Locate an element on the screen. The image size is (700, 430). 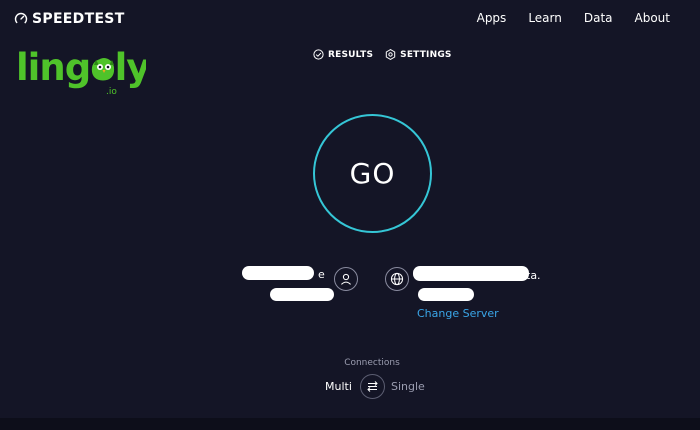
nav-data: Data is located at coordinates (598, 18).